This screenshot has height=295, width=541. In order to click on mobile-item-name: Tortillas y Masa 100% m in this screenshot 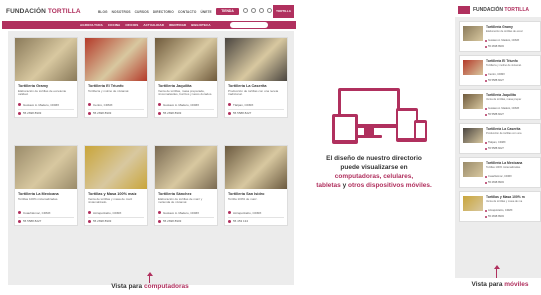, I will do `click(505, 197)`.